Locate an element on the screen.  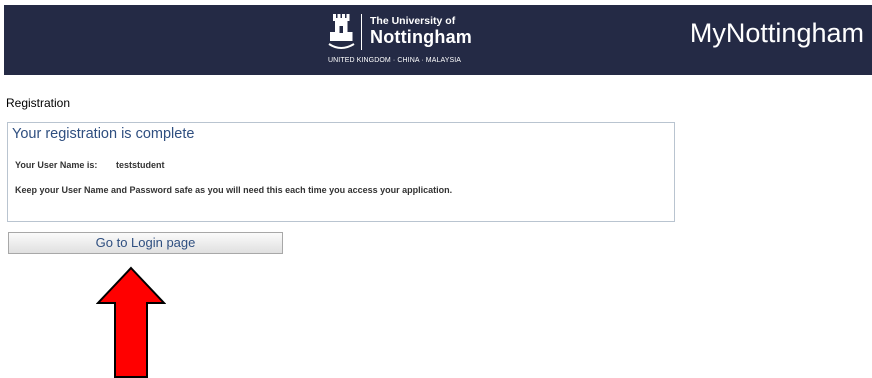
logo-divider is located at coordinates (361, 32).